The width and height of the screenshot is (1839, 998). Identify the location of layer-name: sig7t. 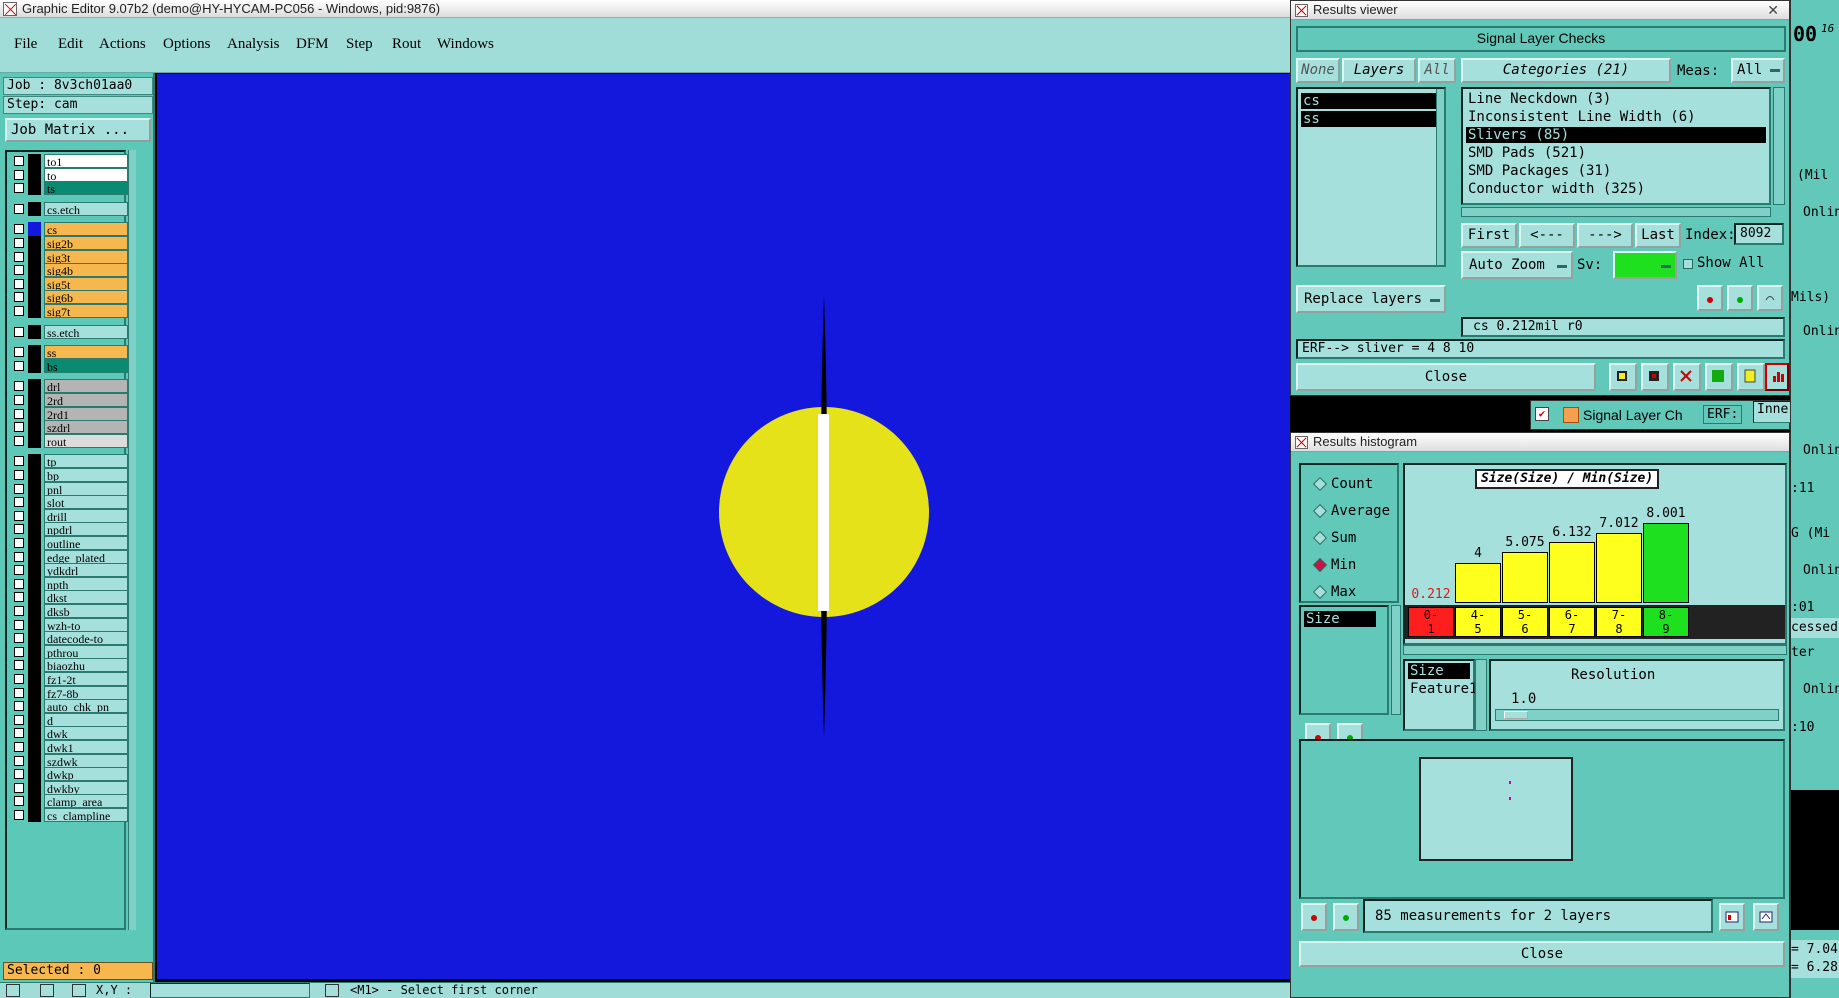
(86, 311).